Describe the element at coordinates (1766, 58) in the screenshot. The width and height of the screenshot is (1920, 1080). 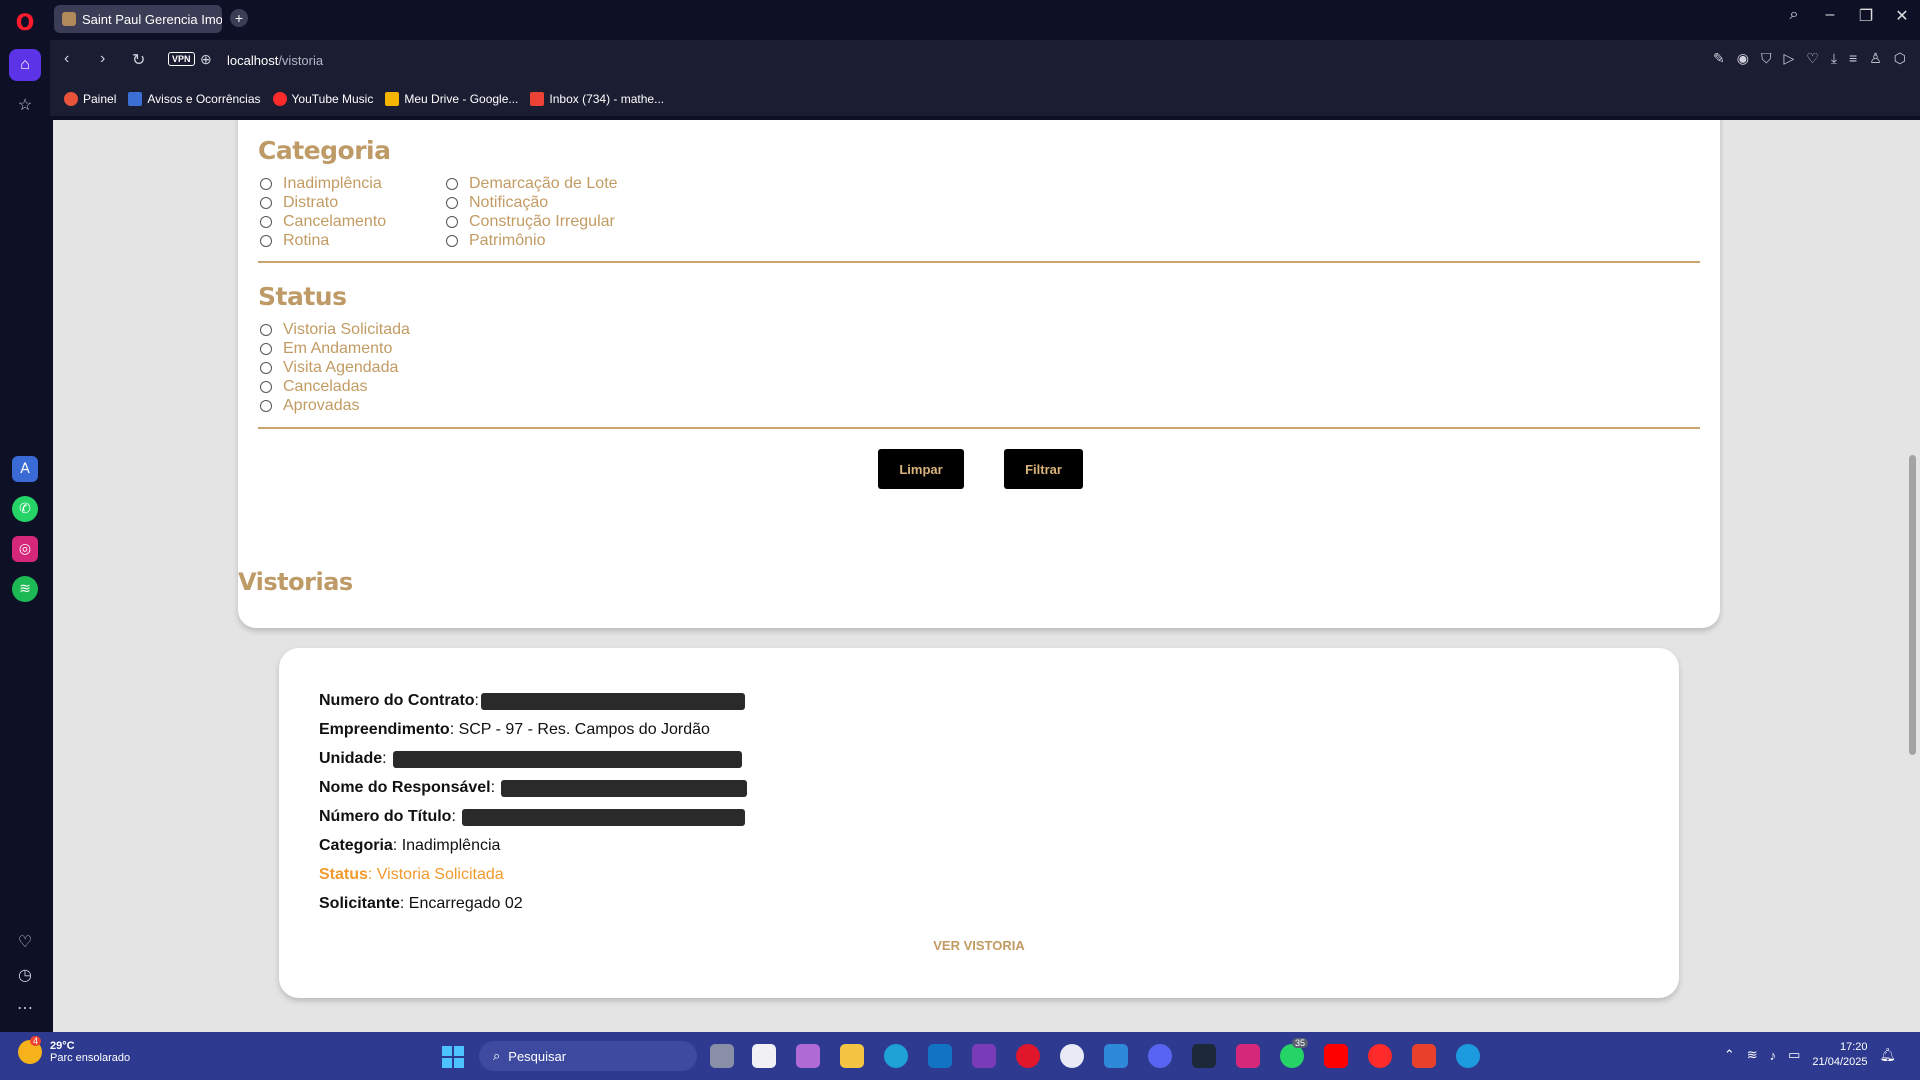
I see `shield-icon: ⛉` at that location.